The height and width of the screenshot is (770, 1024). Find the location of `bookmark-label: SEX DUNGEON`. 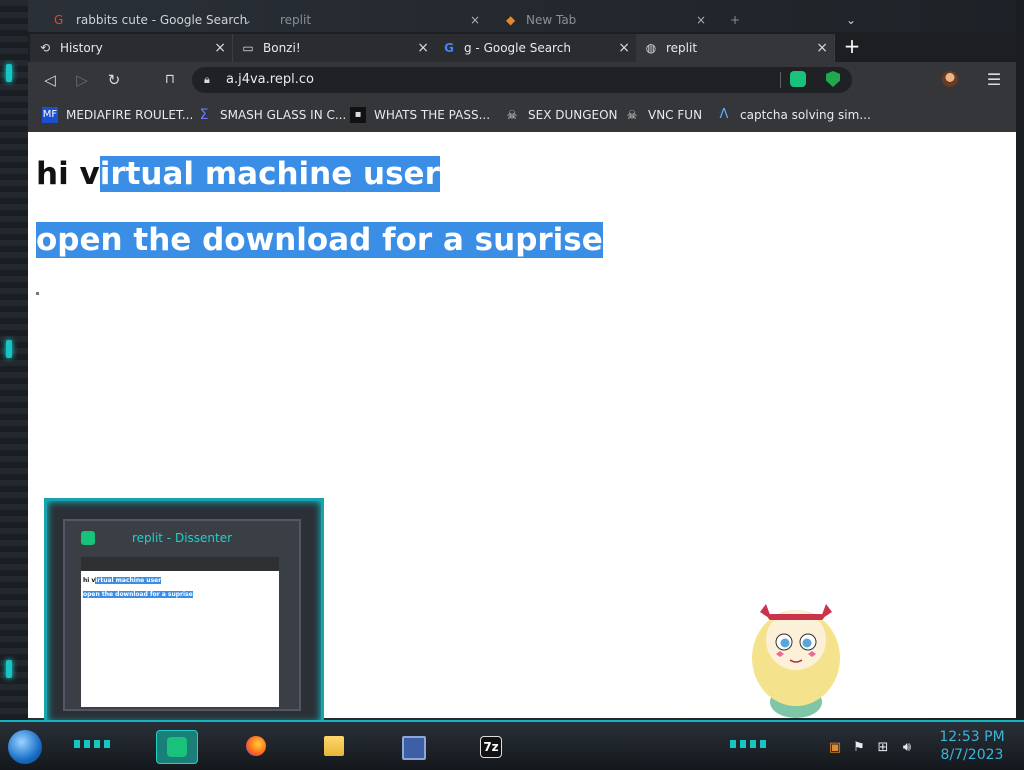

bookmark-label: SEX DUNGEON is located at coordinates (573, 115).